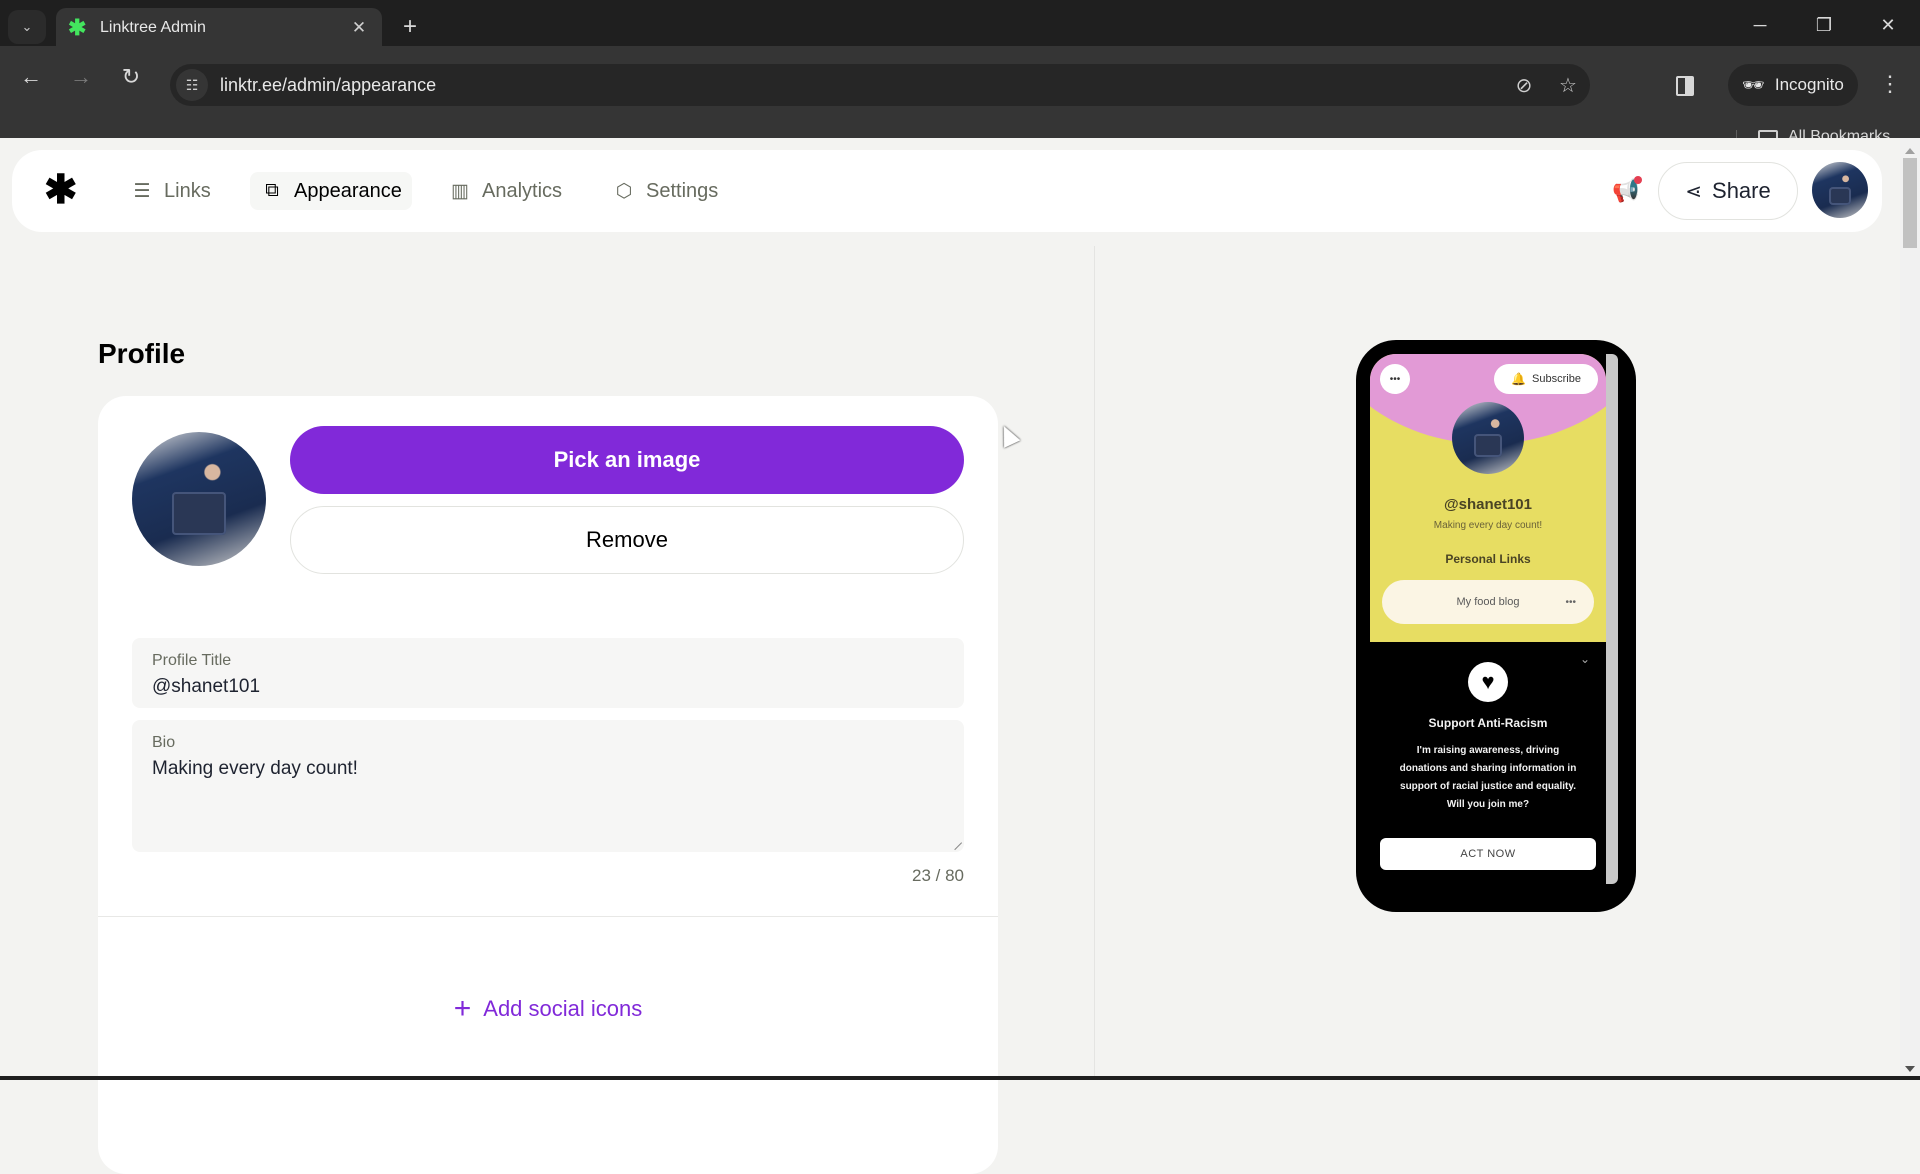  What do you see at coordinates (142, 191) in the screenshot?
I see `links-icon: ☰` at bounding box center [142, 191].